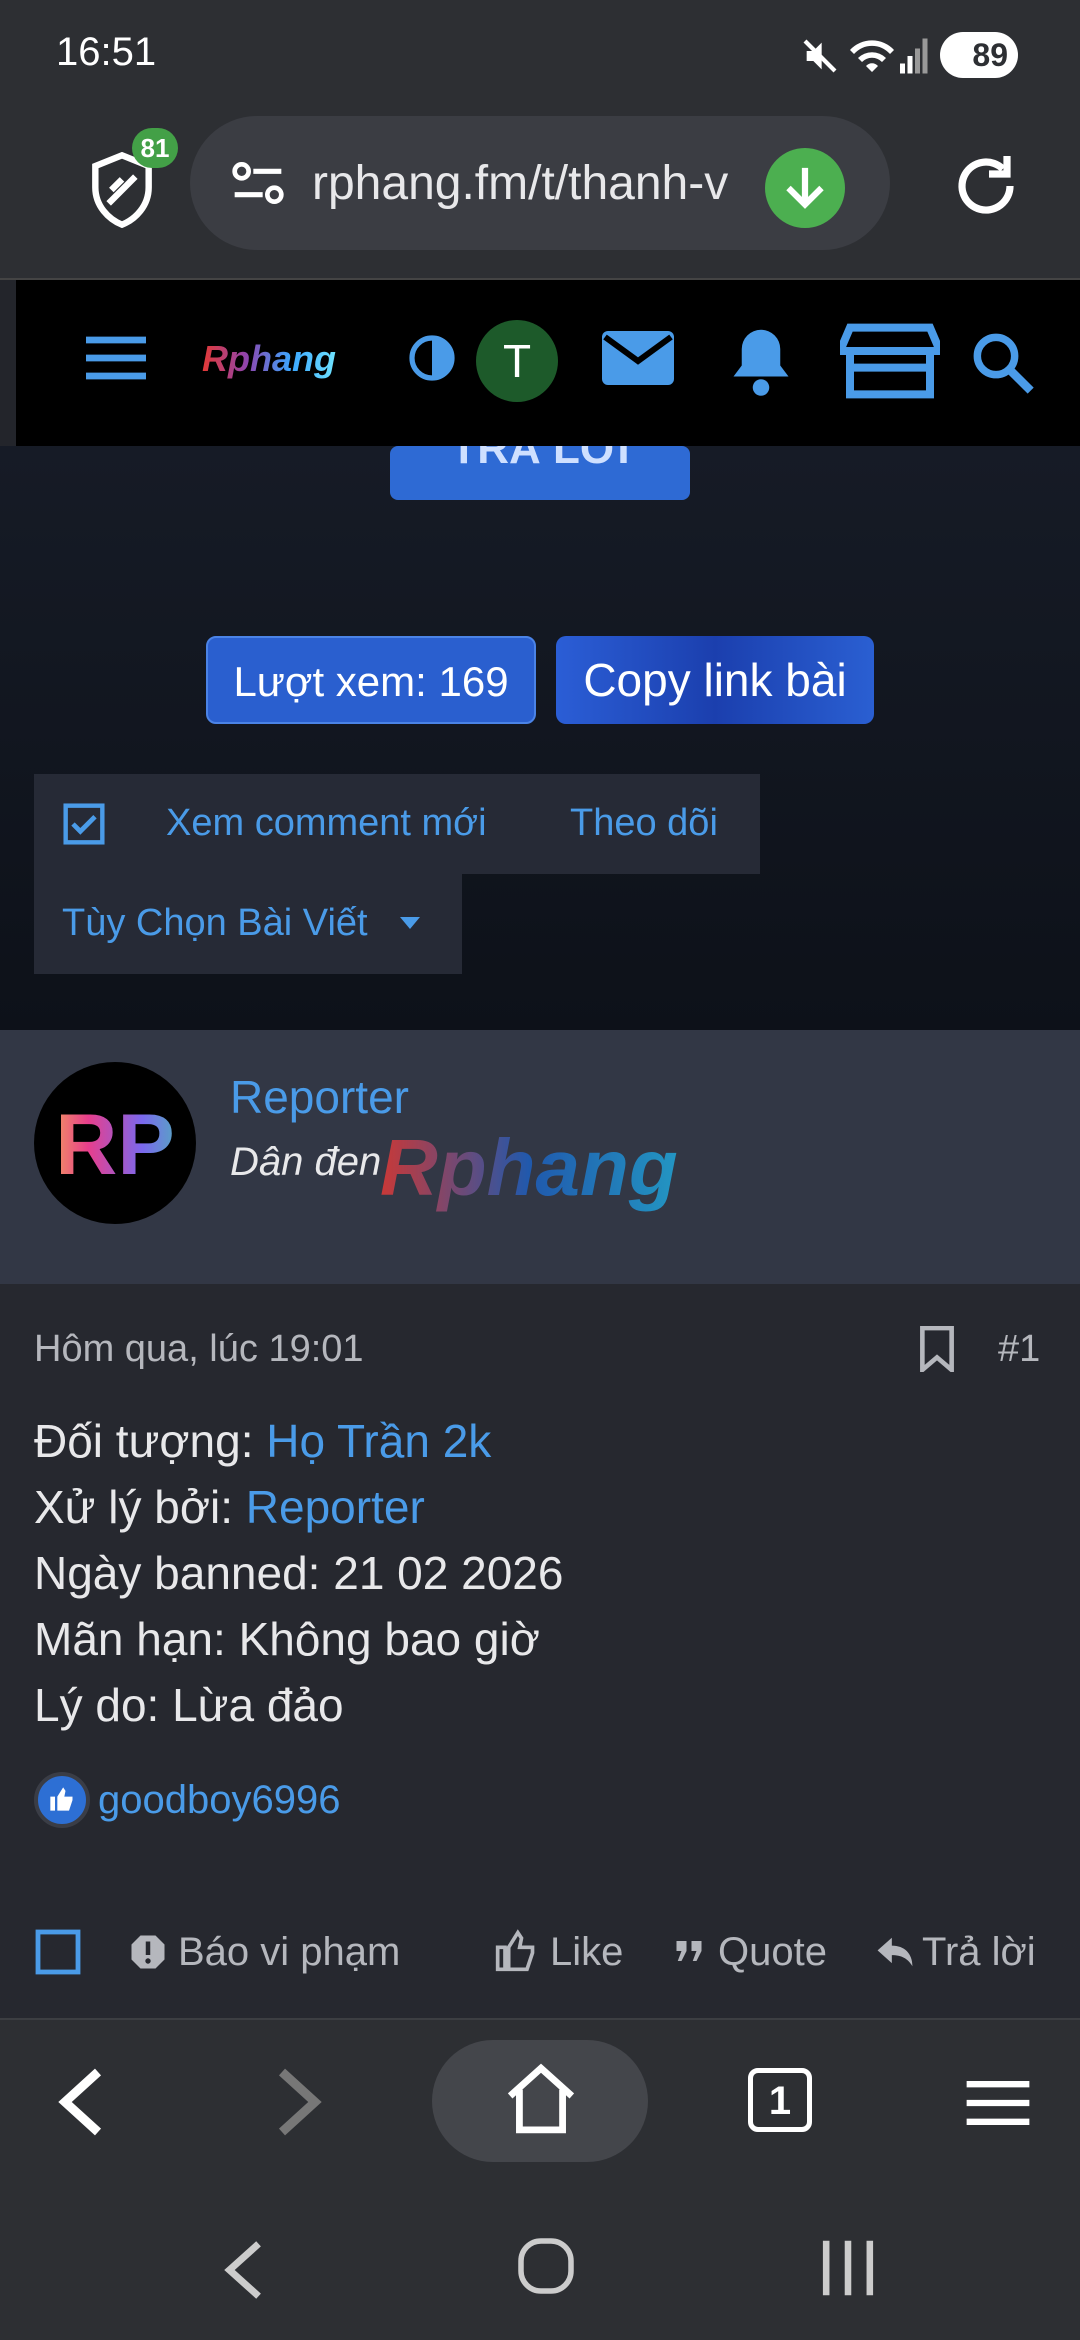 The image size is (1080, 2340). I want to click on watermark-logo: Rphang, so click(529, 1167).